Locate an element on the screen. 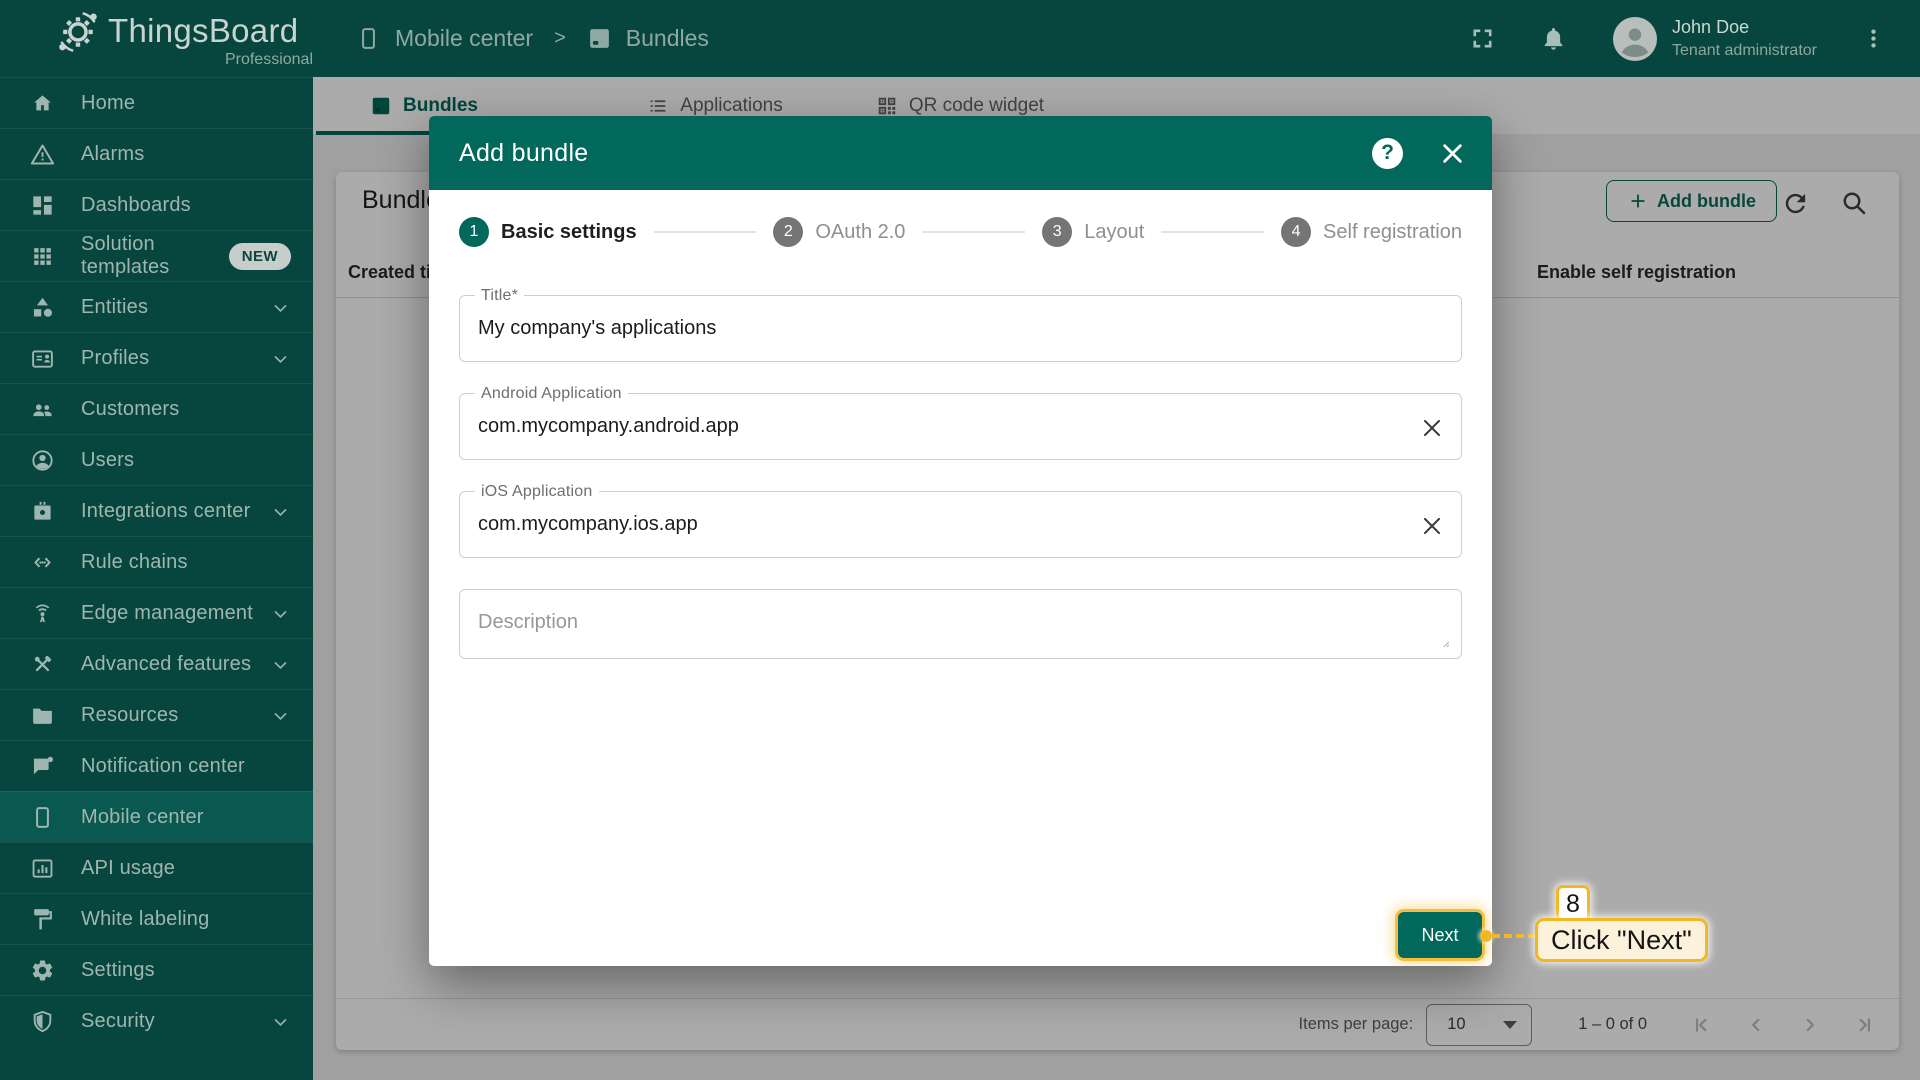  step-oauth-2-0: 2 OAuth 2.0 is located at coordinates (839, 232).